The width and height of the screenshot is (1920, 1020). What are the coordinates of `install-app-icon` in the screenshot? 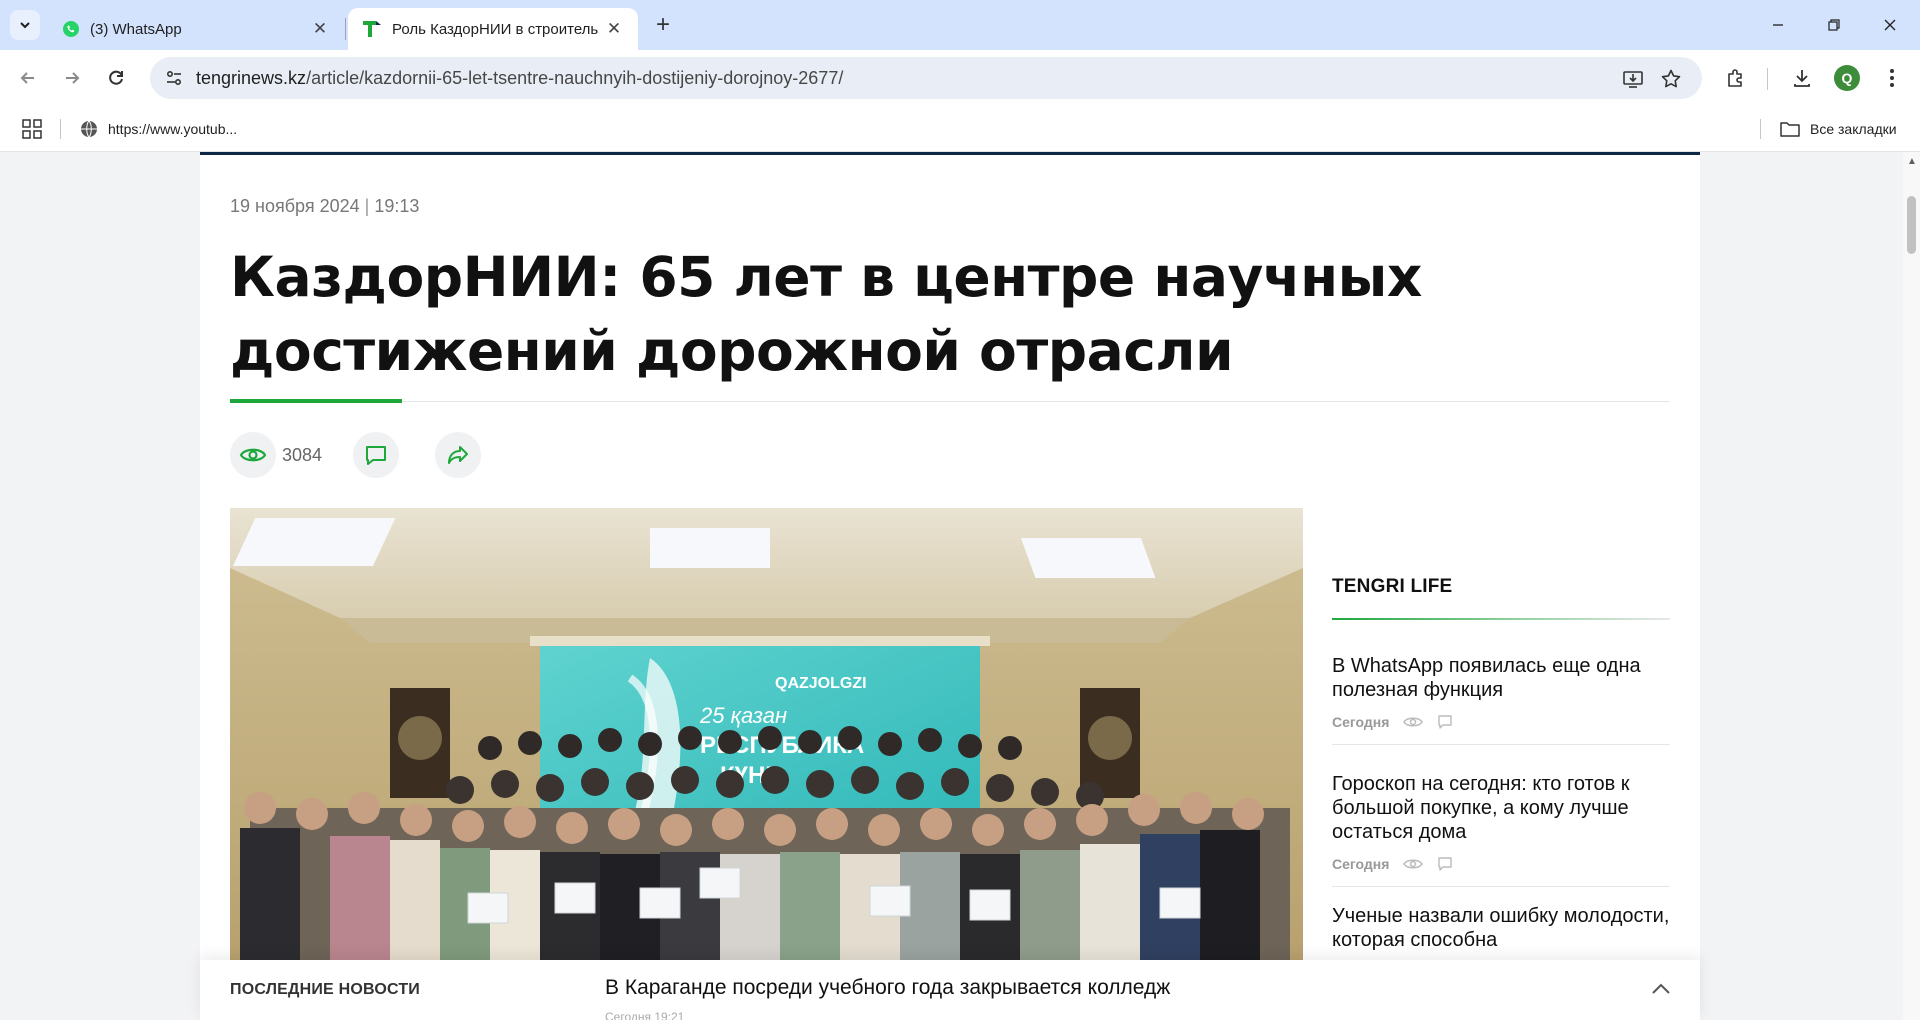 It's located at (1633, 79).